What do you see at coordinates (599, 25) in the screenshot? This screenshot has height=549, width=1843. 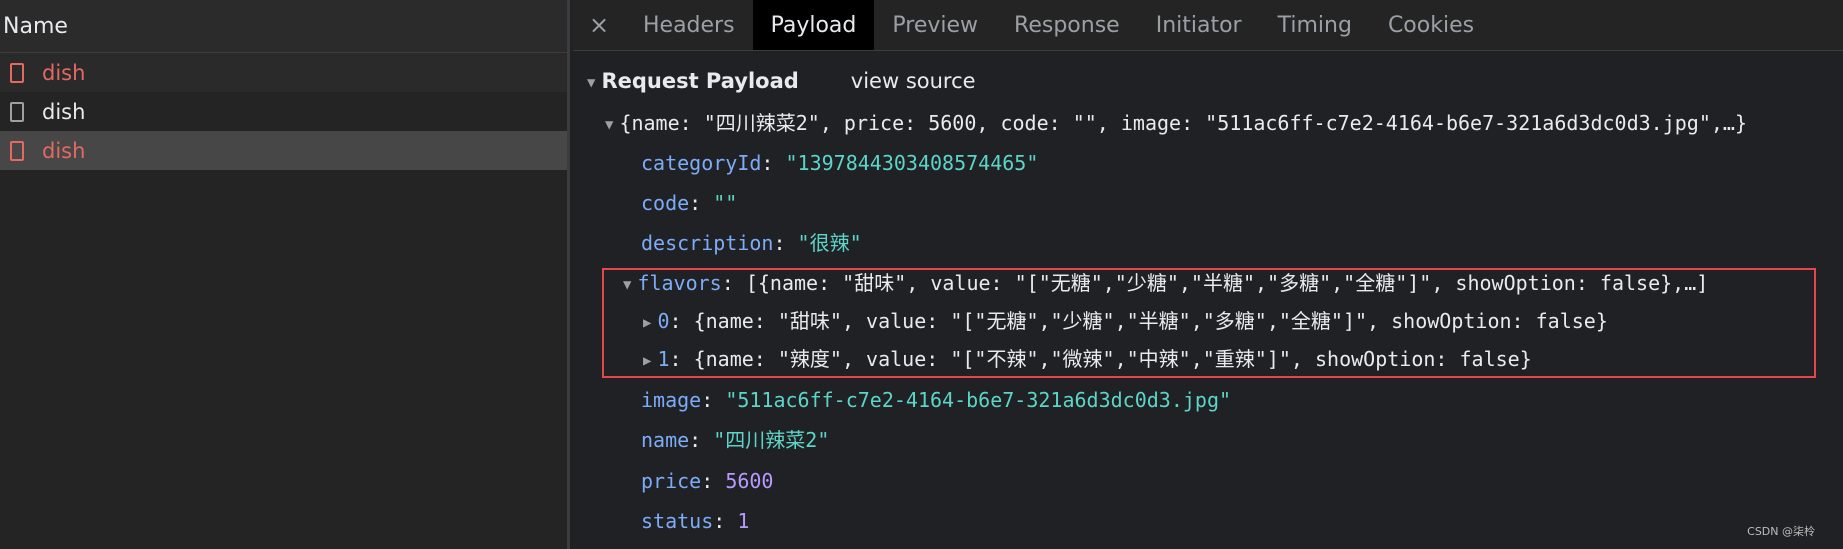 I see `close-icon: ×` at bounding box center [599, 25].